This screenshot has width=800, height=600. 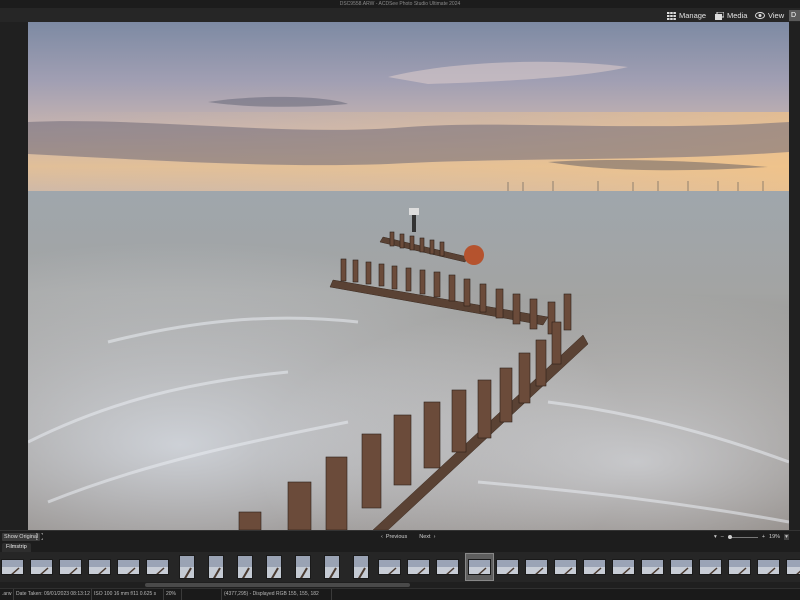 I want to click on zoom-slider-knob, so click(x=729, y=536).